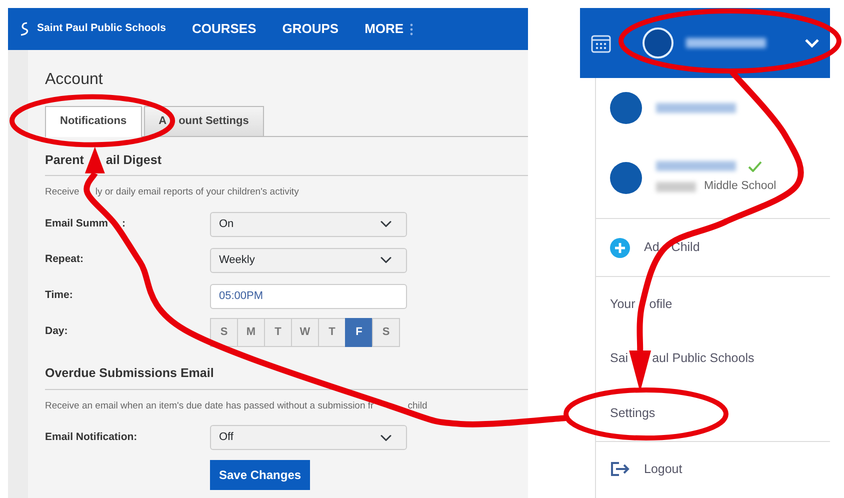  I want to click on section-description: Receive ly or daily email reports of your children's activity, so click(172, 193).